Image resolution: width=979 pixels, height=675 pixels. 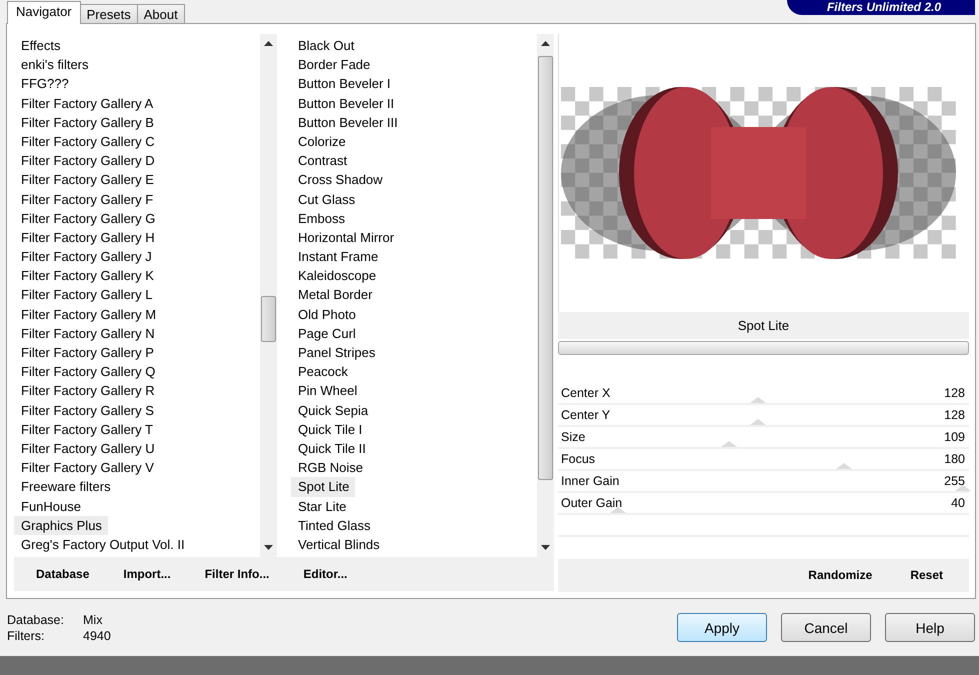 I want to click on list-item: Quick Sepia, so click(x=332, y=410).